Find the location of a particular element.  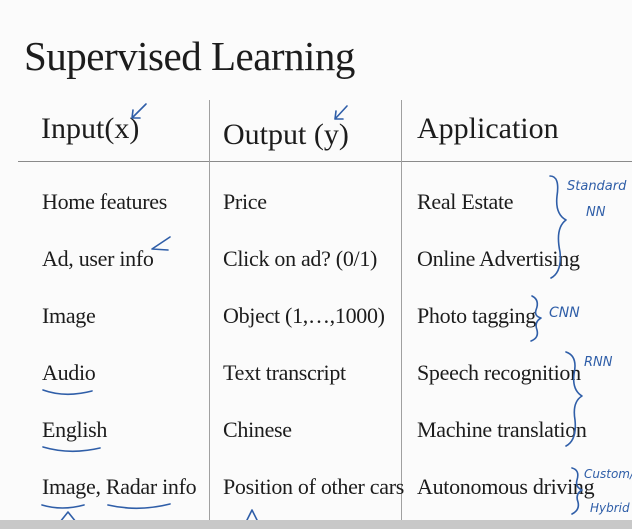

row-4-input: Audio is located at coordinates (69, 372).